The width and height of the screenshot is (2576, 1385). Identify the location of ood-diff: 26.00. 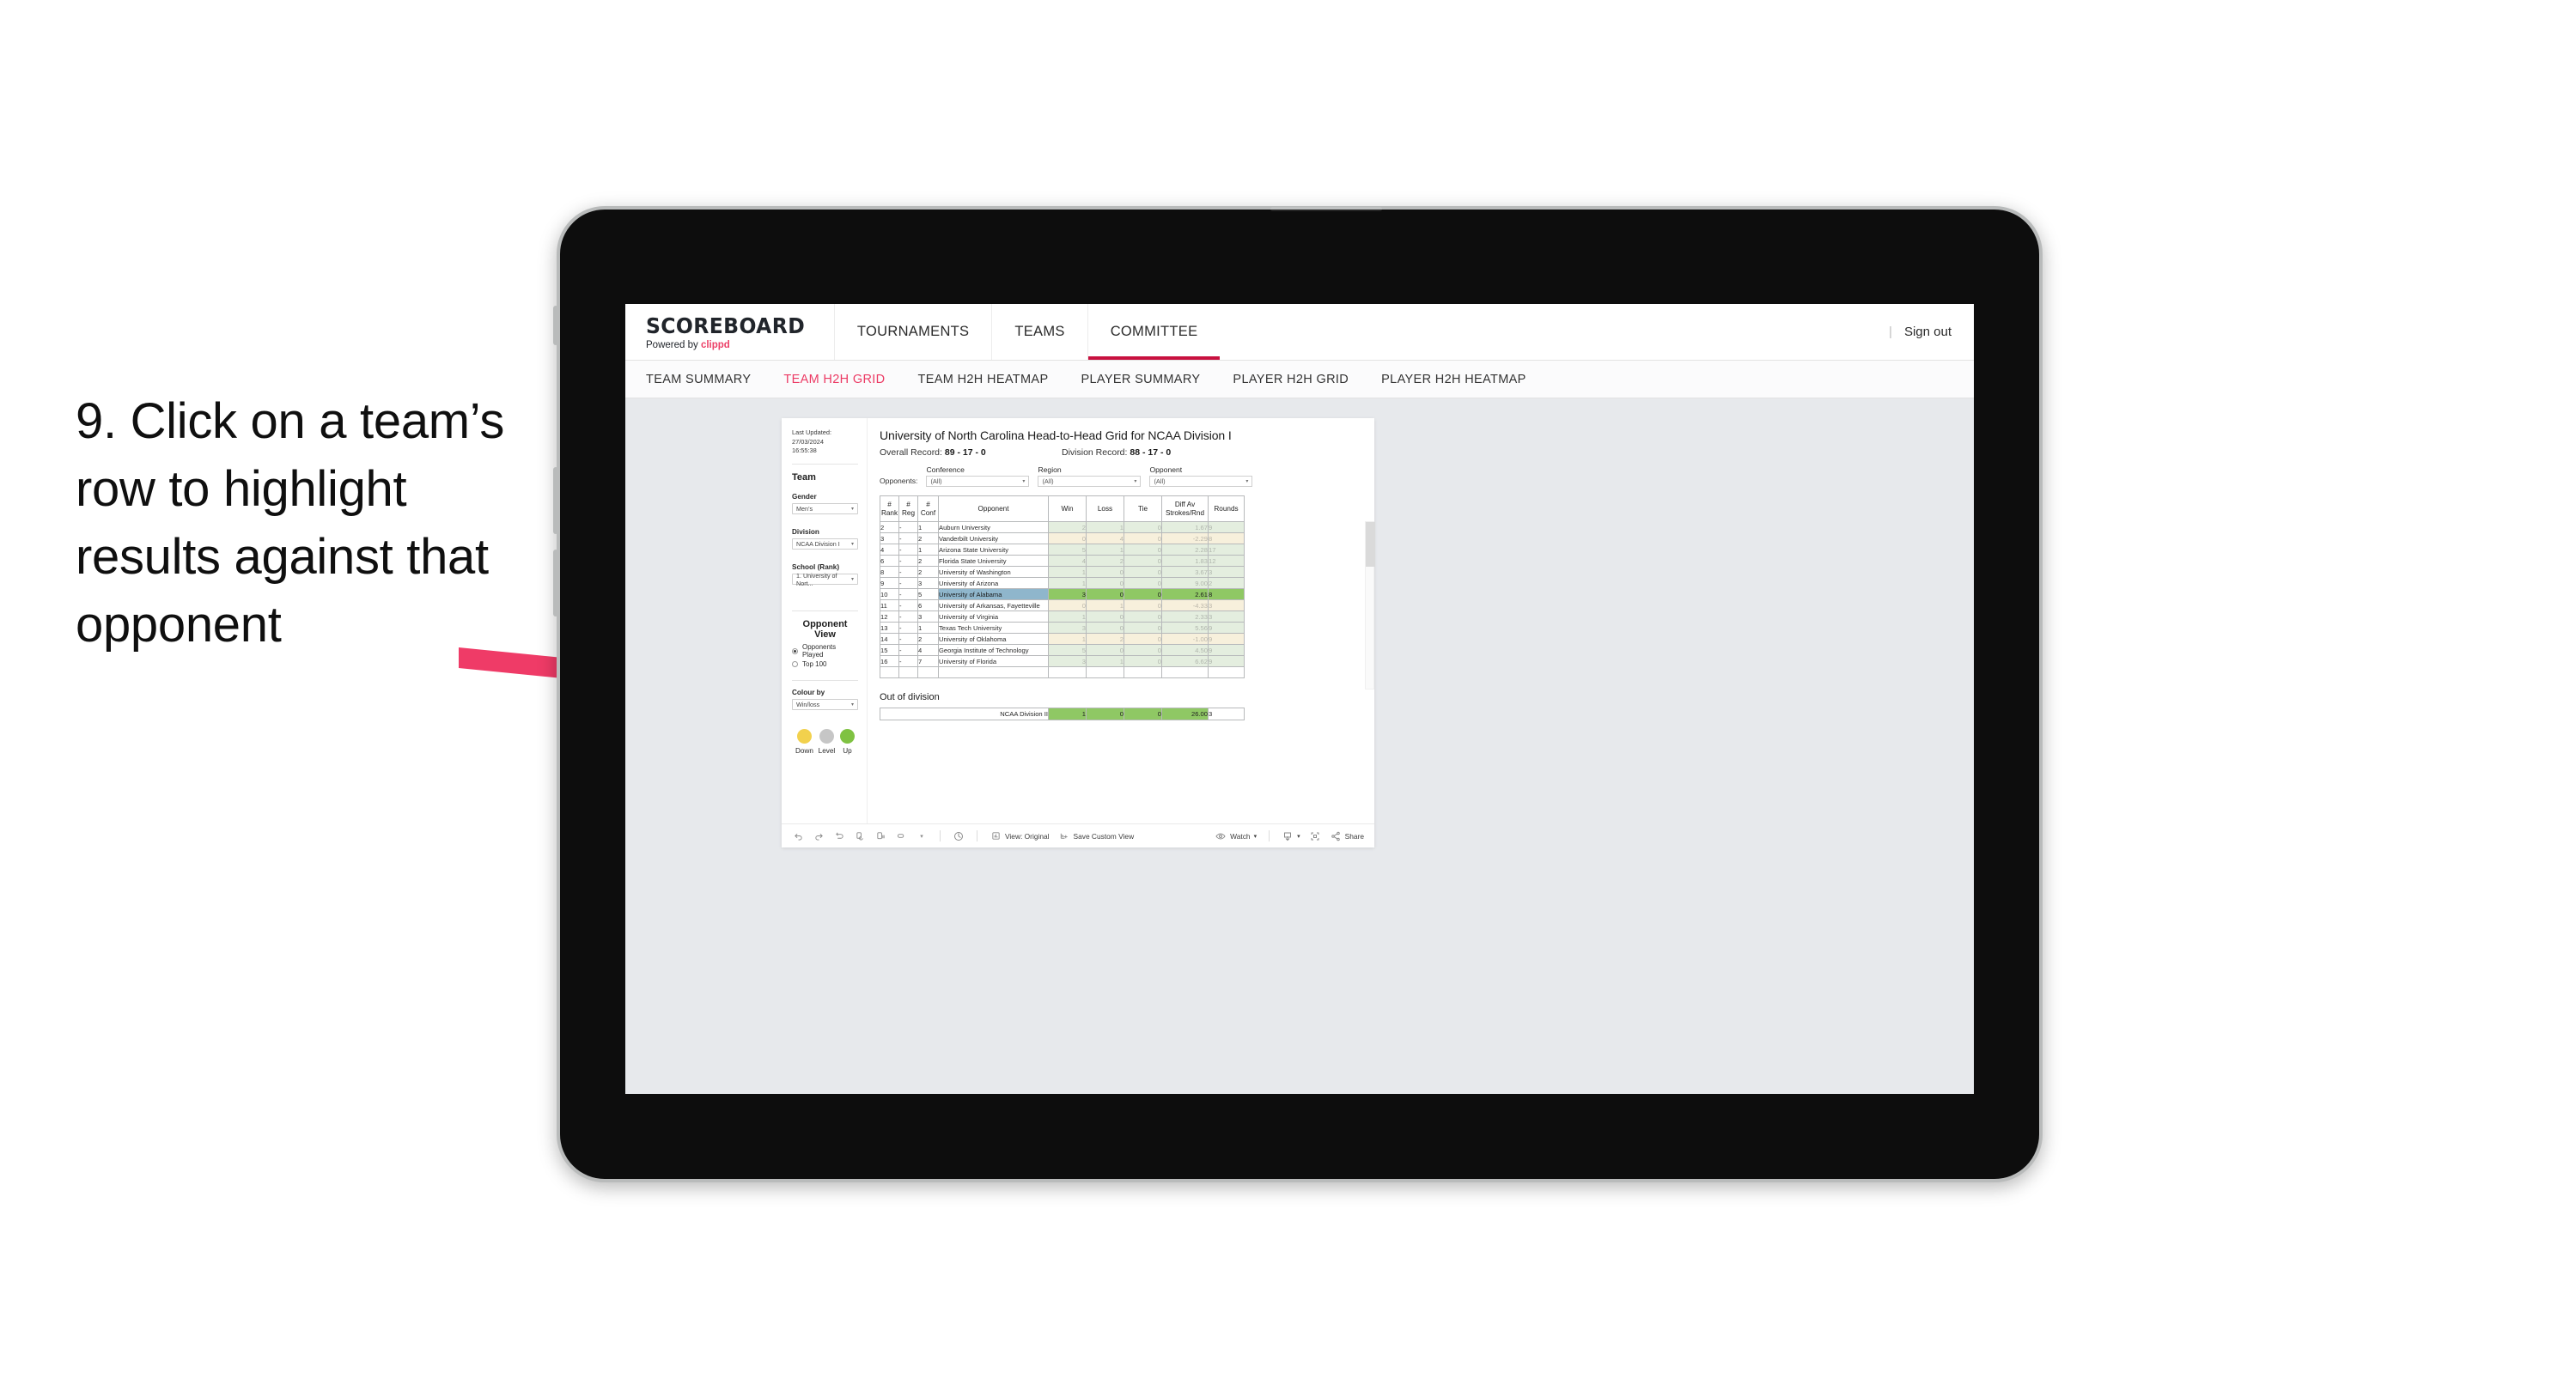
(1185, 714).